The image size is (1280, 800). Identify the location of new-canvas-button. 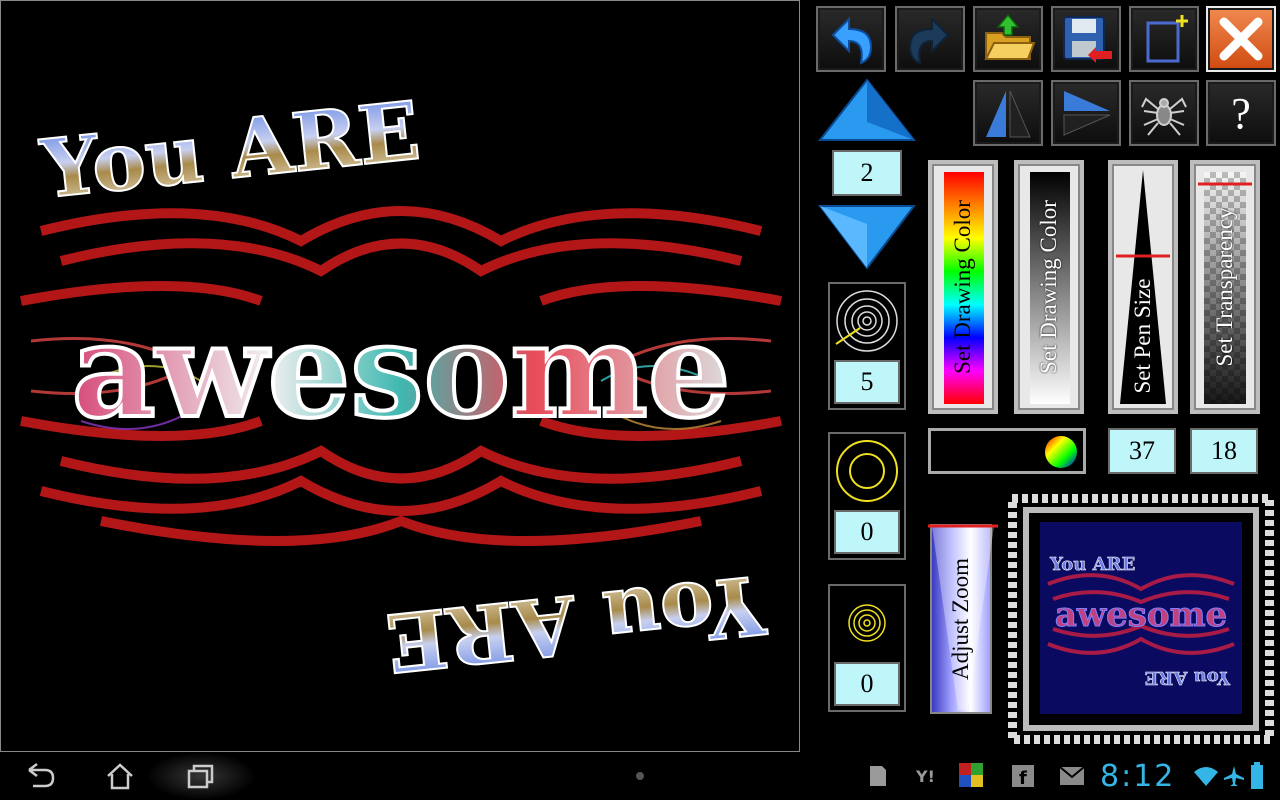
(1164, 39).